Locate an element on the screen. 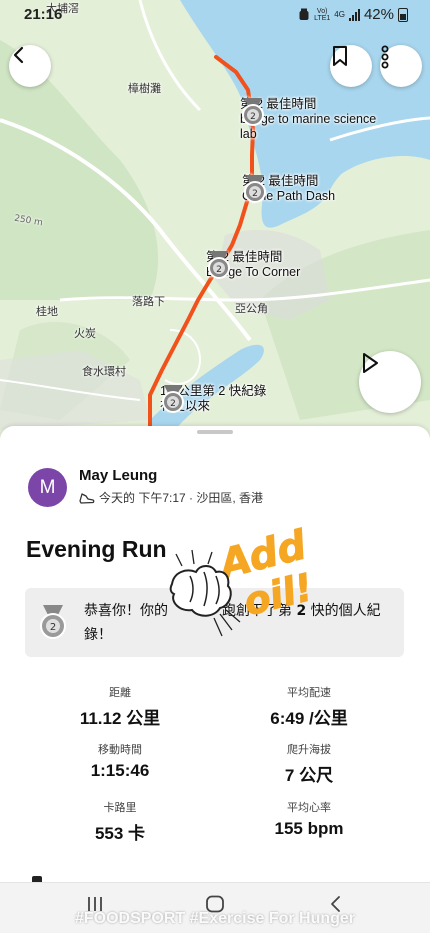 The height and width of the screenshot is (933, 430). segment-pin: 2 10 公里第 2 快紀錄 有史以來 is located at coordinates (213, 399).